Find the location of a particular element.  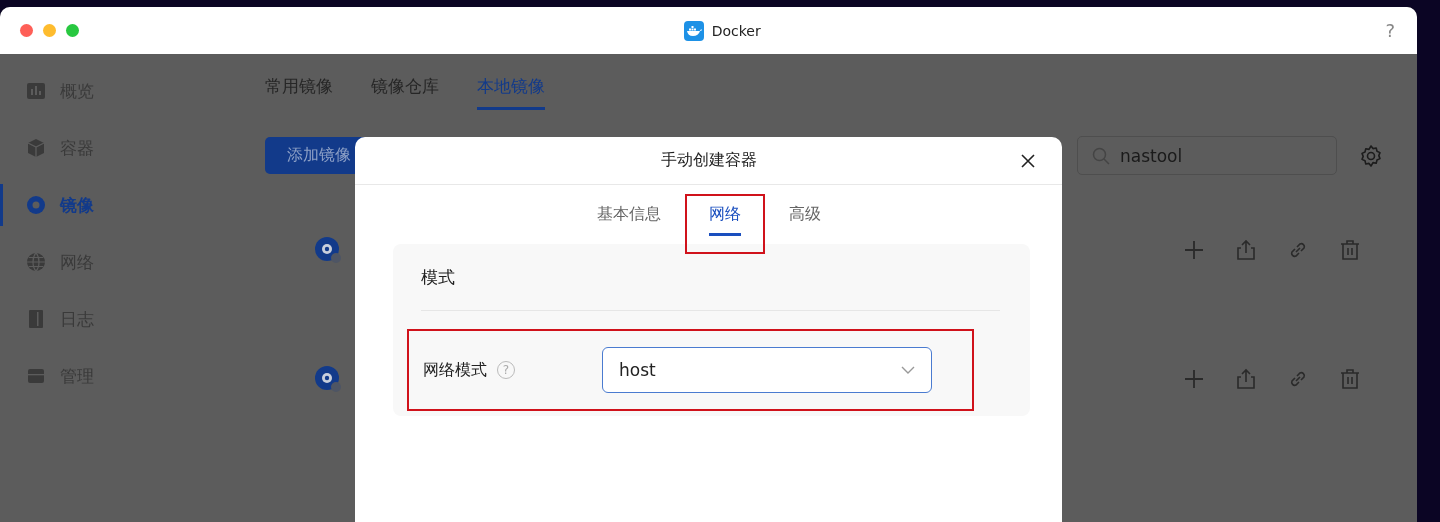

dialog-title: 手动创建容器 is located at coordinates (708, 160).